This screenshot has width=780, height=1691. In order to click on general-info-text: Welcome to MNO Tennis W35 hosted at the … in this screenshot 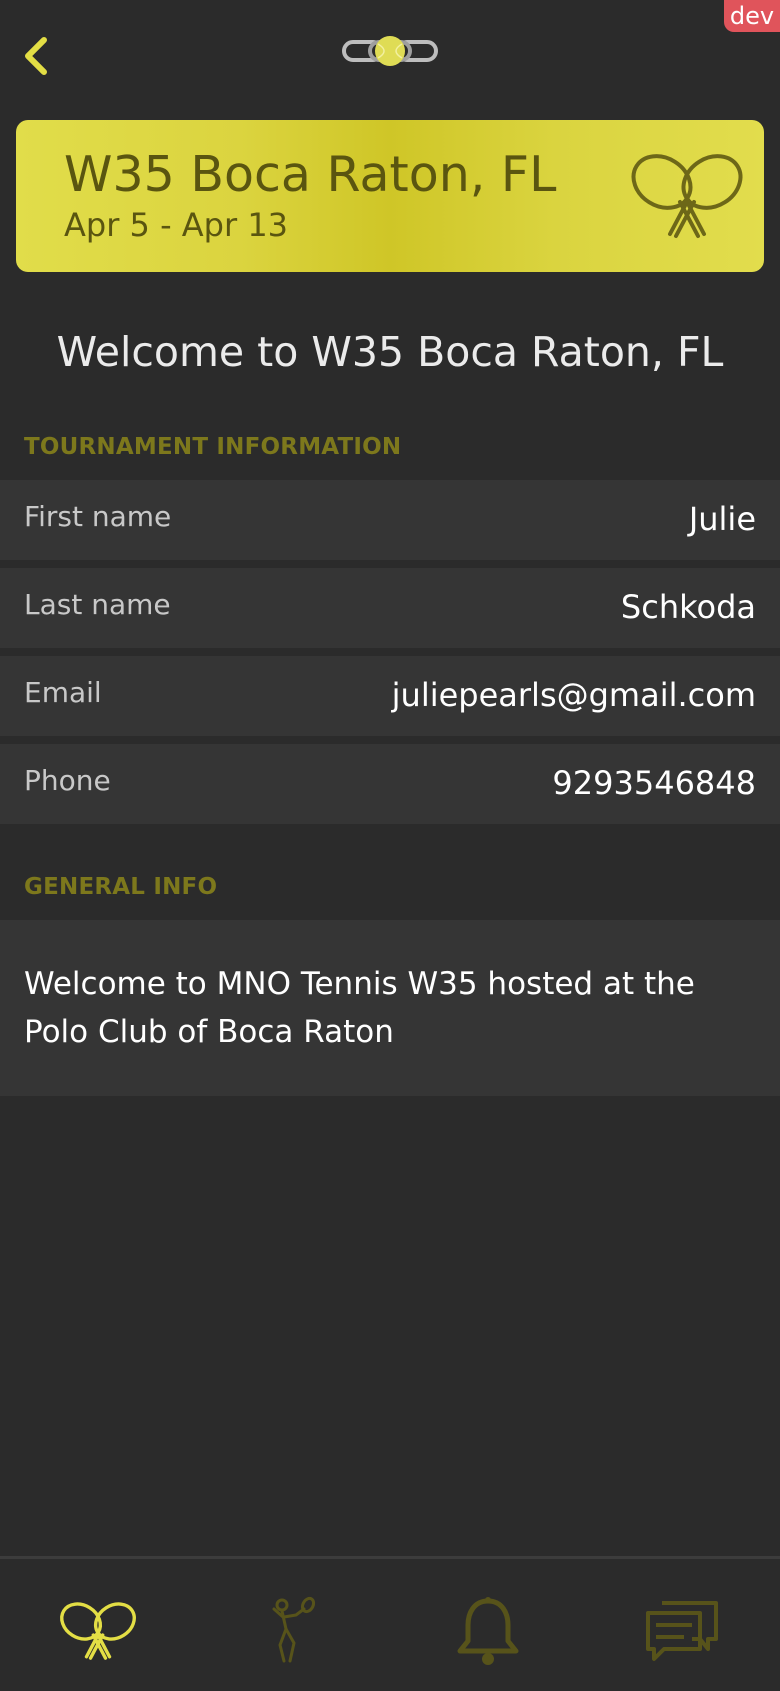, I will do `click(359, 1008)`.